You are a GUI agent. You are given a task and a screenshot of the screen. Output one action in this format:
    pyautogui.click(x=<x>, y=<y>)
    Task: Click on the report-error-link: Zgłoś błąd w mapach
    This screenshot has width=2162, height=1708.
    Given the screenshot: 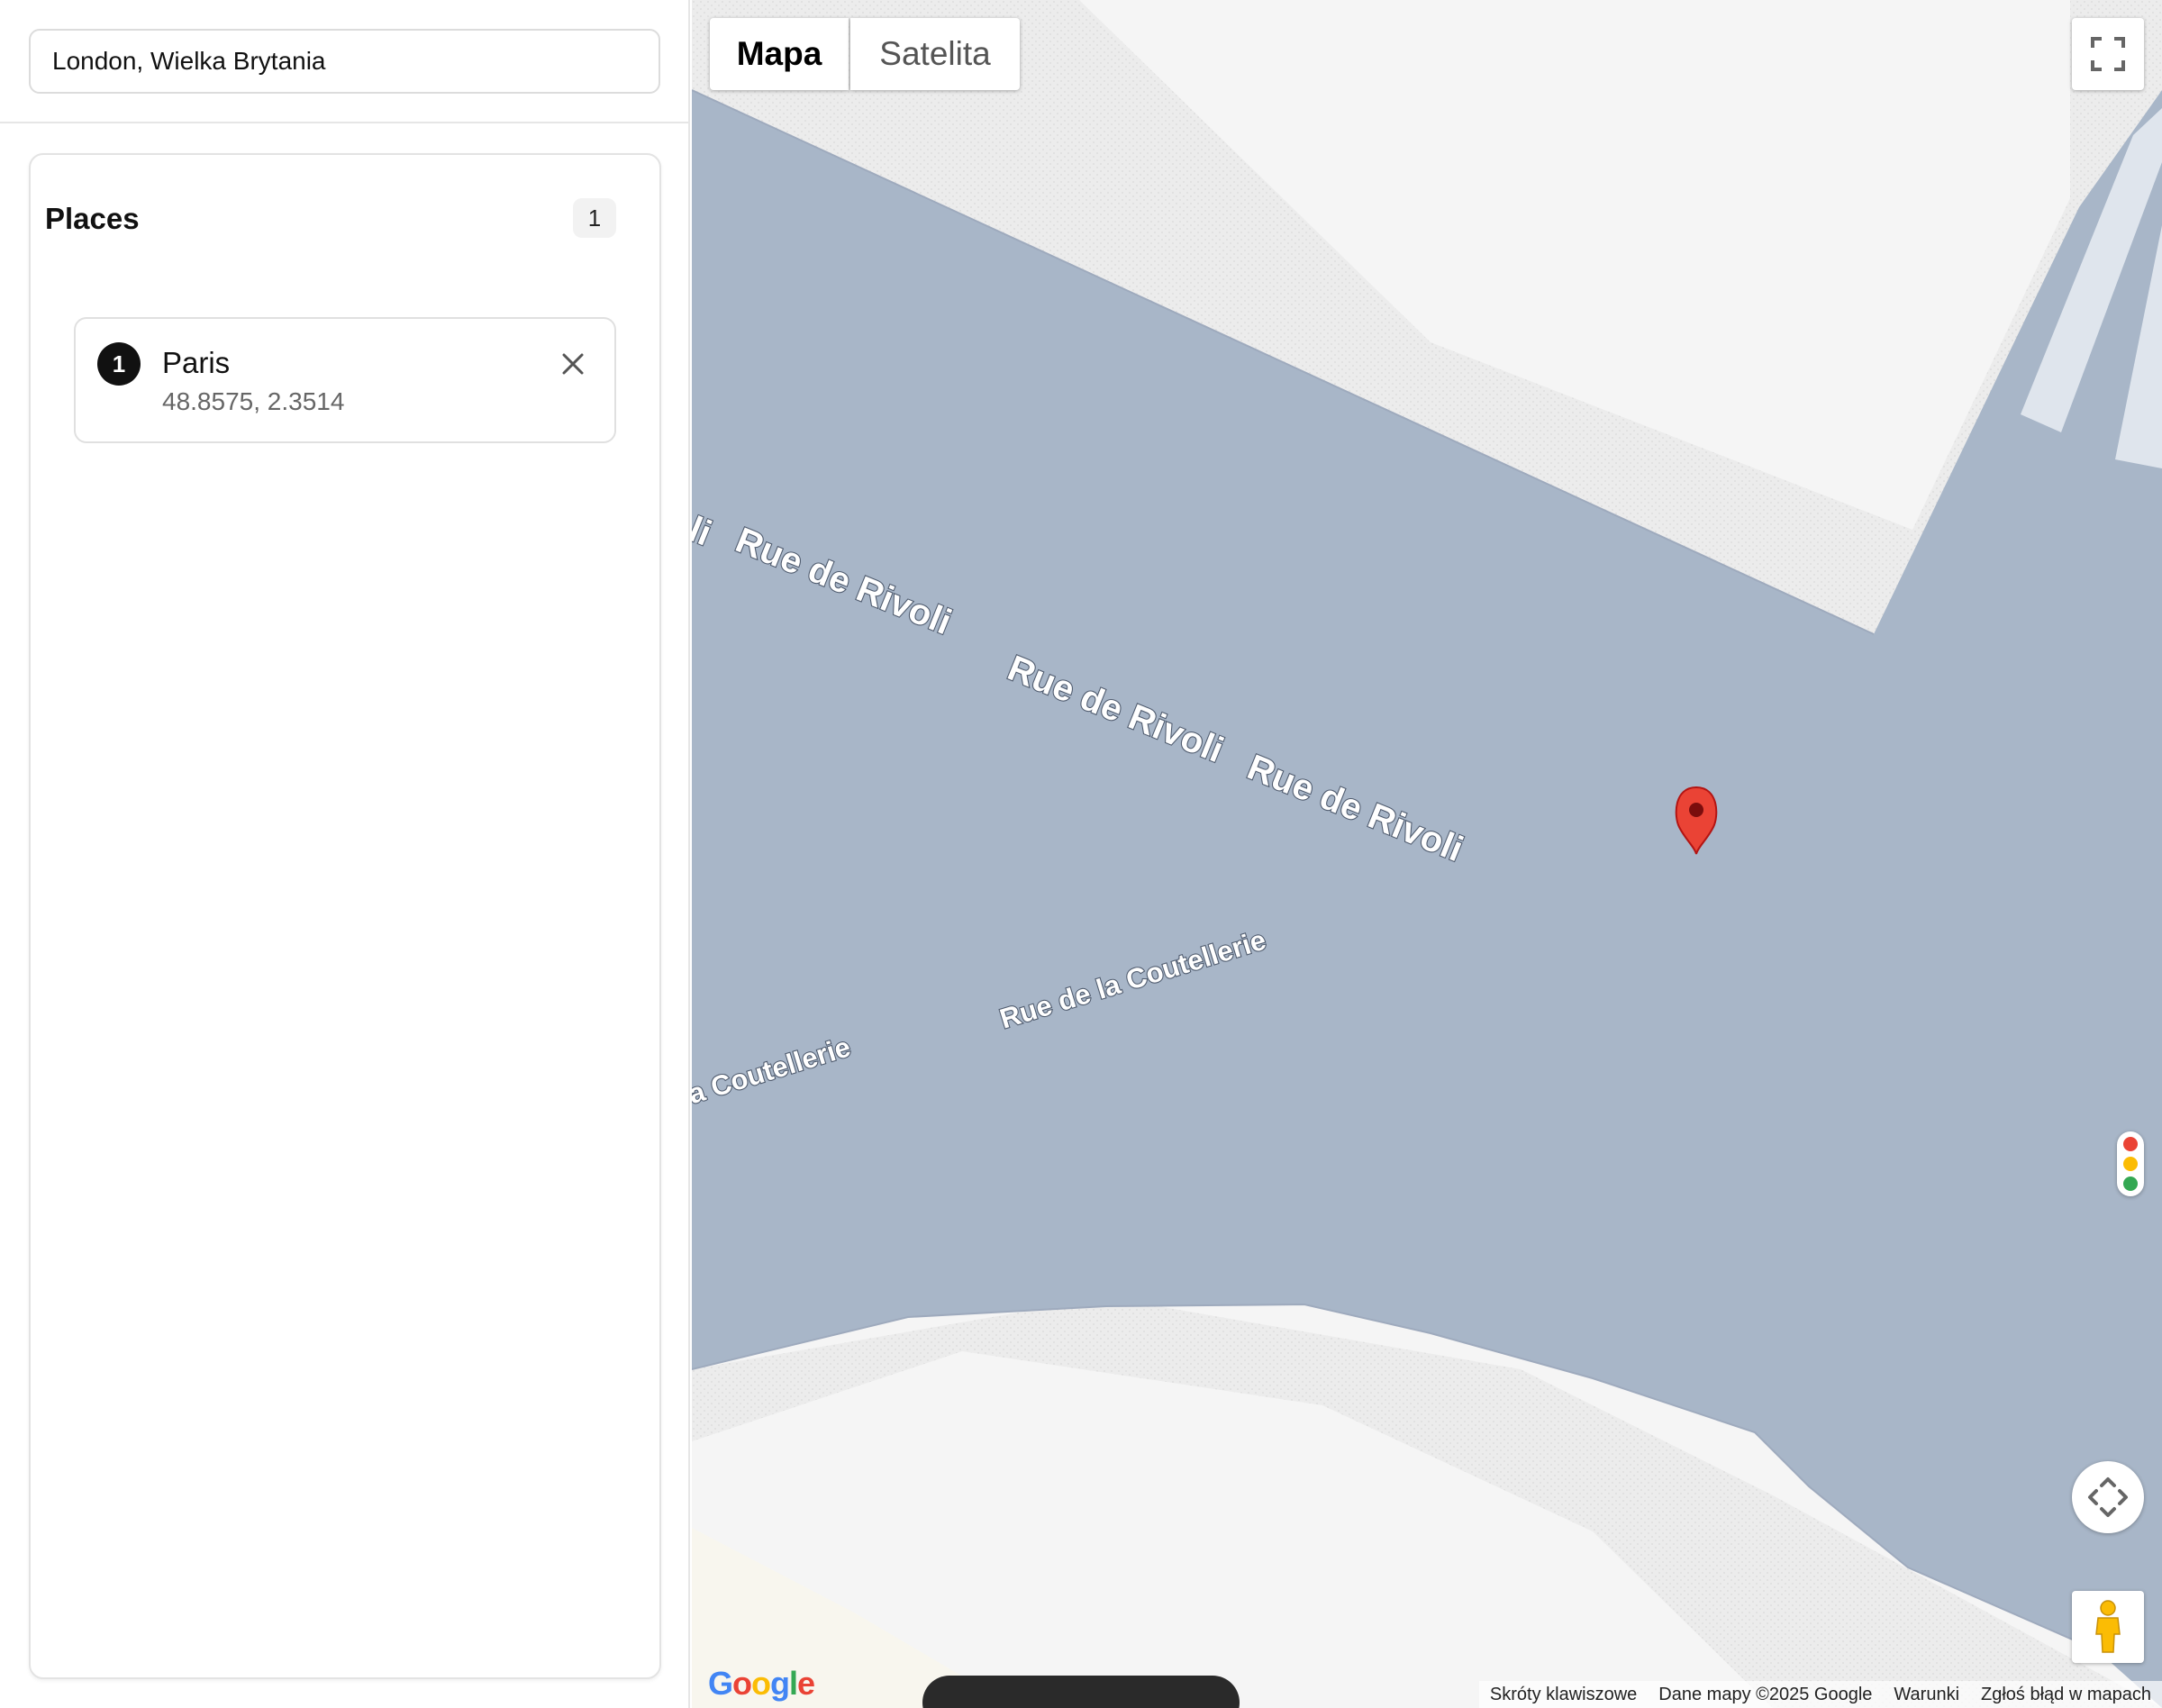 What is the action you would take?
    pyautogui.click(x=2066, y=1695)
    